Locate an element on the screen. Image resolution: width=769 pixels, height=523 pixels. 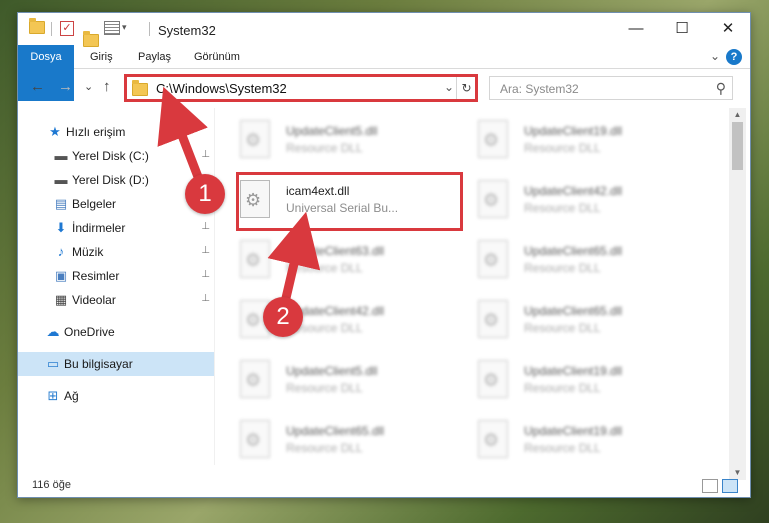
arrow-to-file is located at coordinates (294, 257).